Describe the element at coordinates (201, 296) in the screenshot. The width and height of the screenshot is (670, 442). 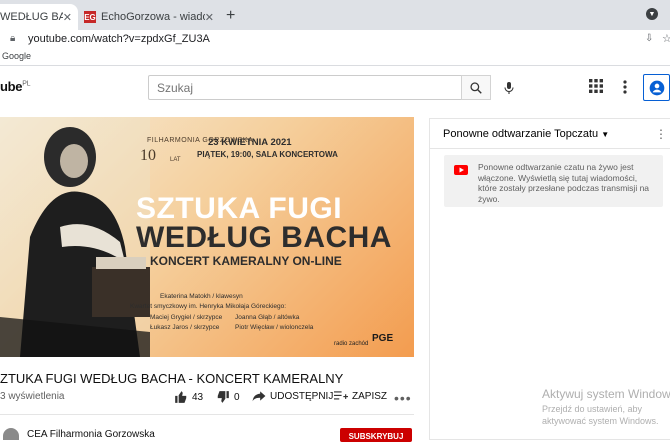
I see `poster-performer: Ekaterina Matokh / klawesyn` at that location.